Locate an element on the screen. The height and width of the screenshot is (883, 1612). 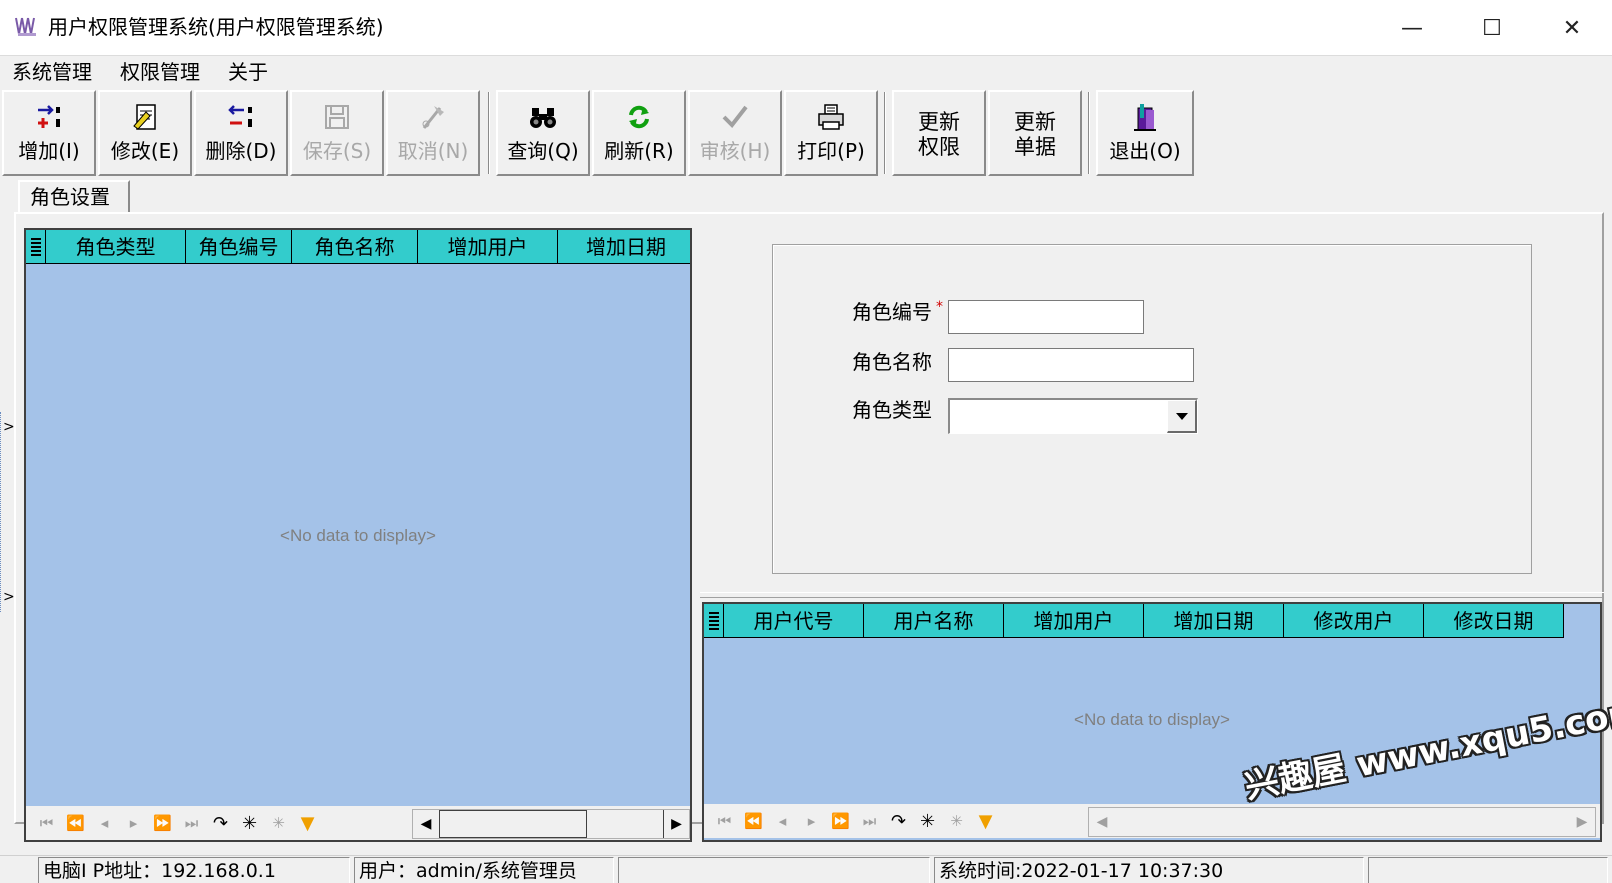
status-ip: 电脑I P地址：192.168.0.1 is located at coordinates (194, 870).